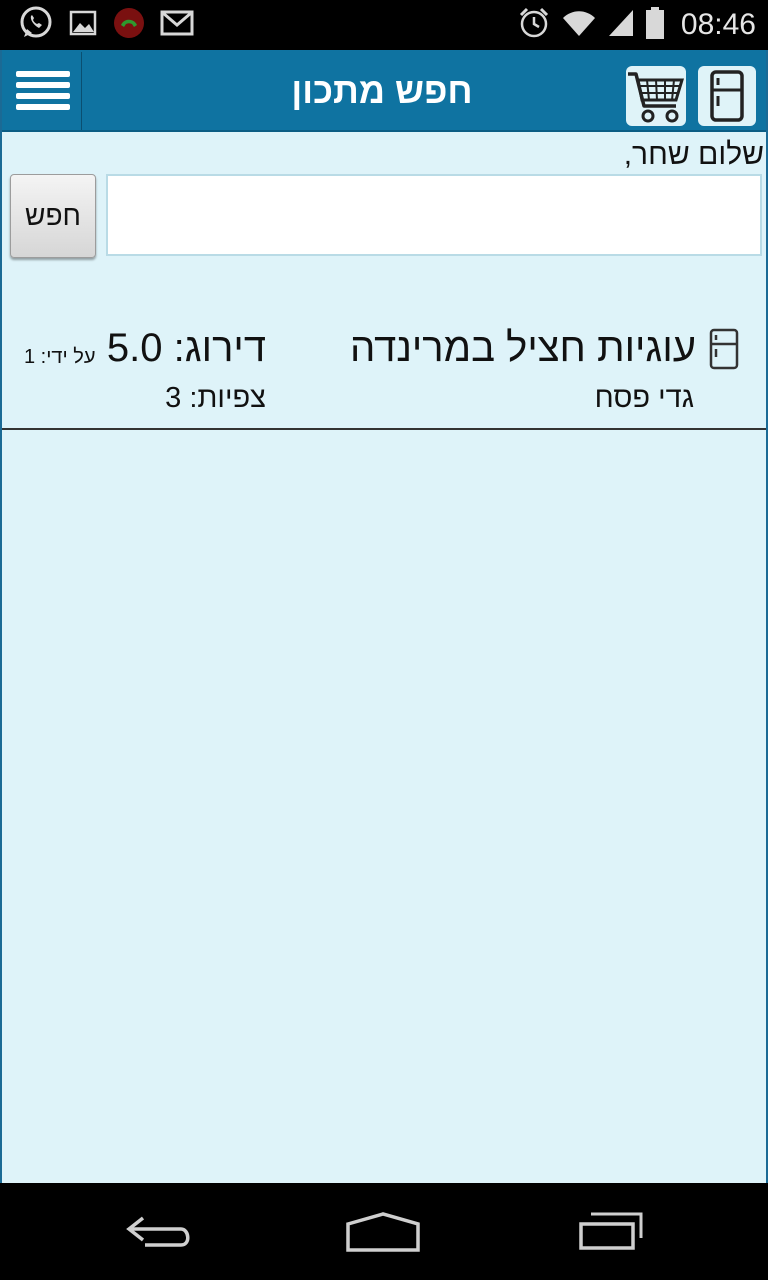 The image size is (768, 1280). I want to click on navigation-bar, so click(384, 1231).